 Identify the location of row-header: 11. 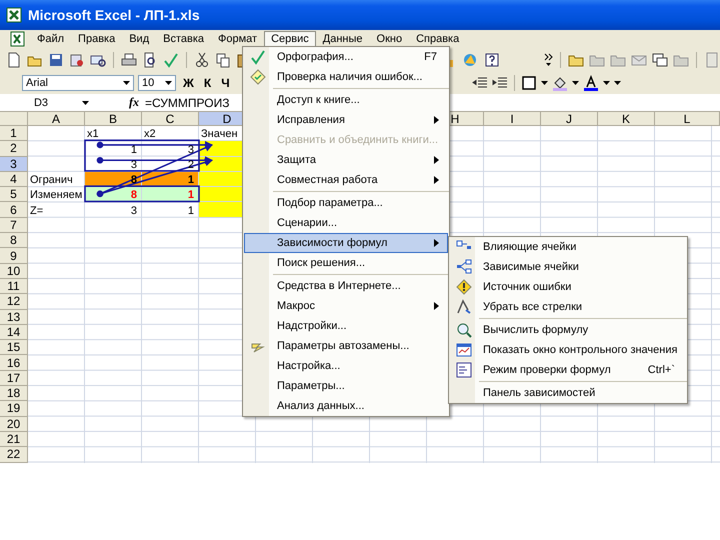
(14, 286).